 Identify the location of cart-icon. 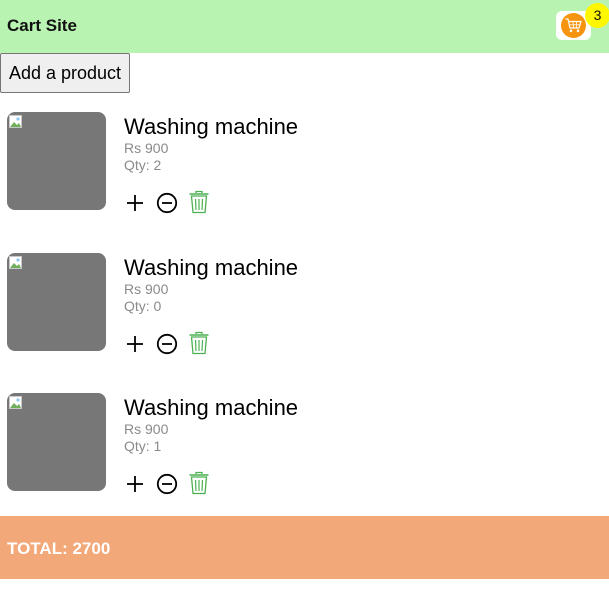
(573, 25).